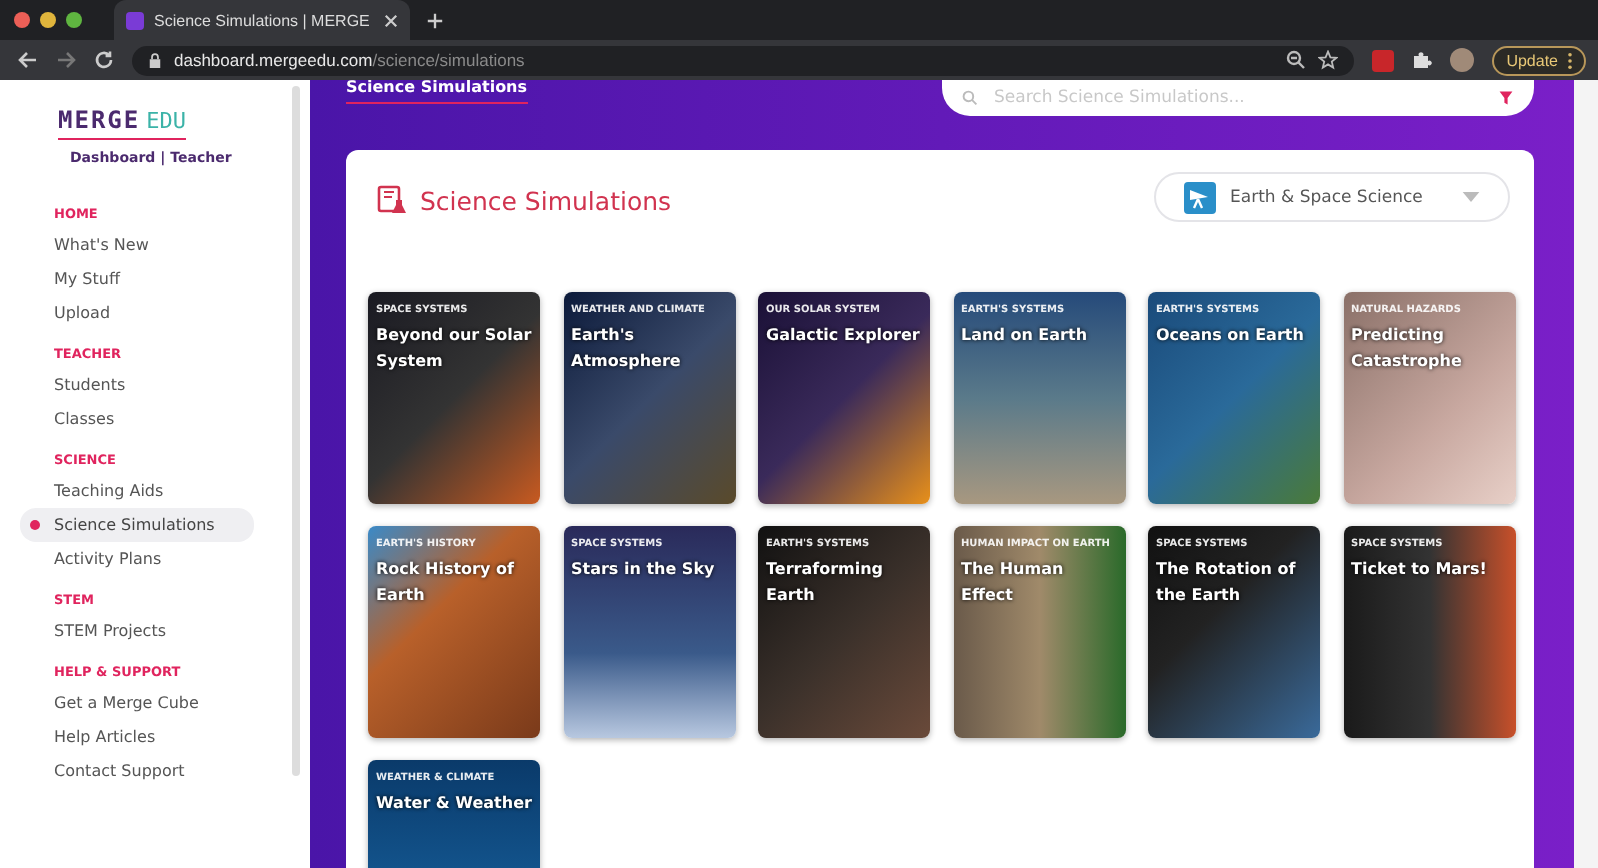 The image size is (1598, 868). I want to click on merge-edu-logo: MERGE EDU, so click(122, 123).